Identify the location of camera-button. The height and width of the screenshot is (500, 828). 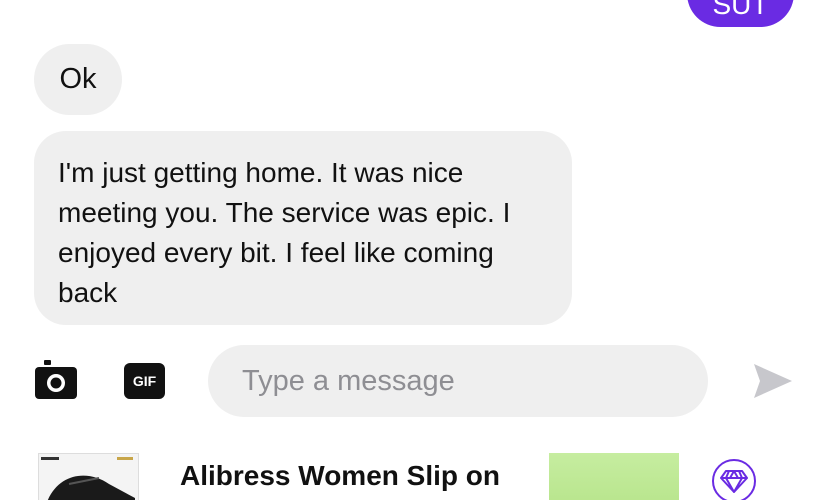
(56, 379).